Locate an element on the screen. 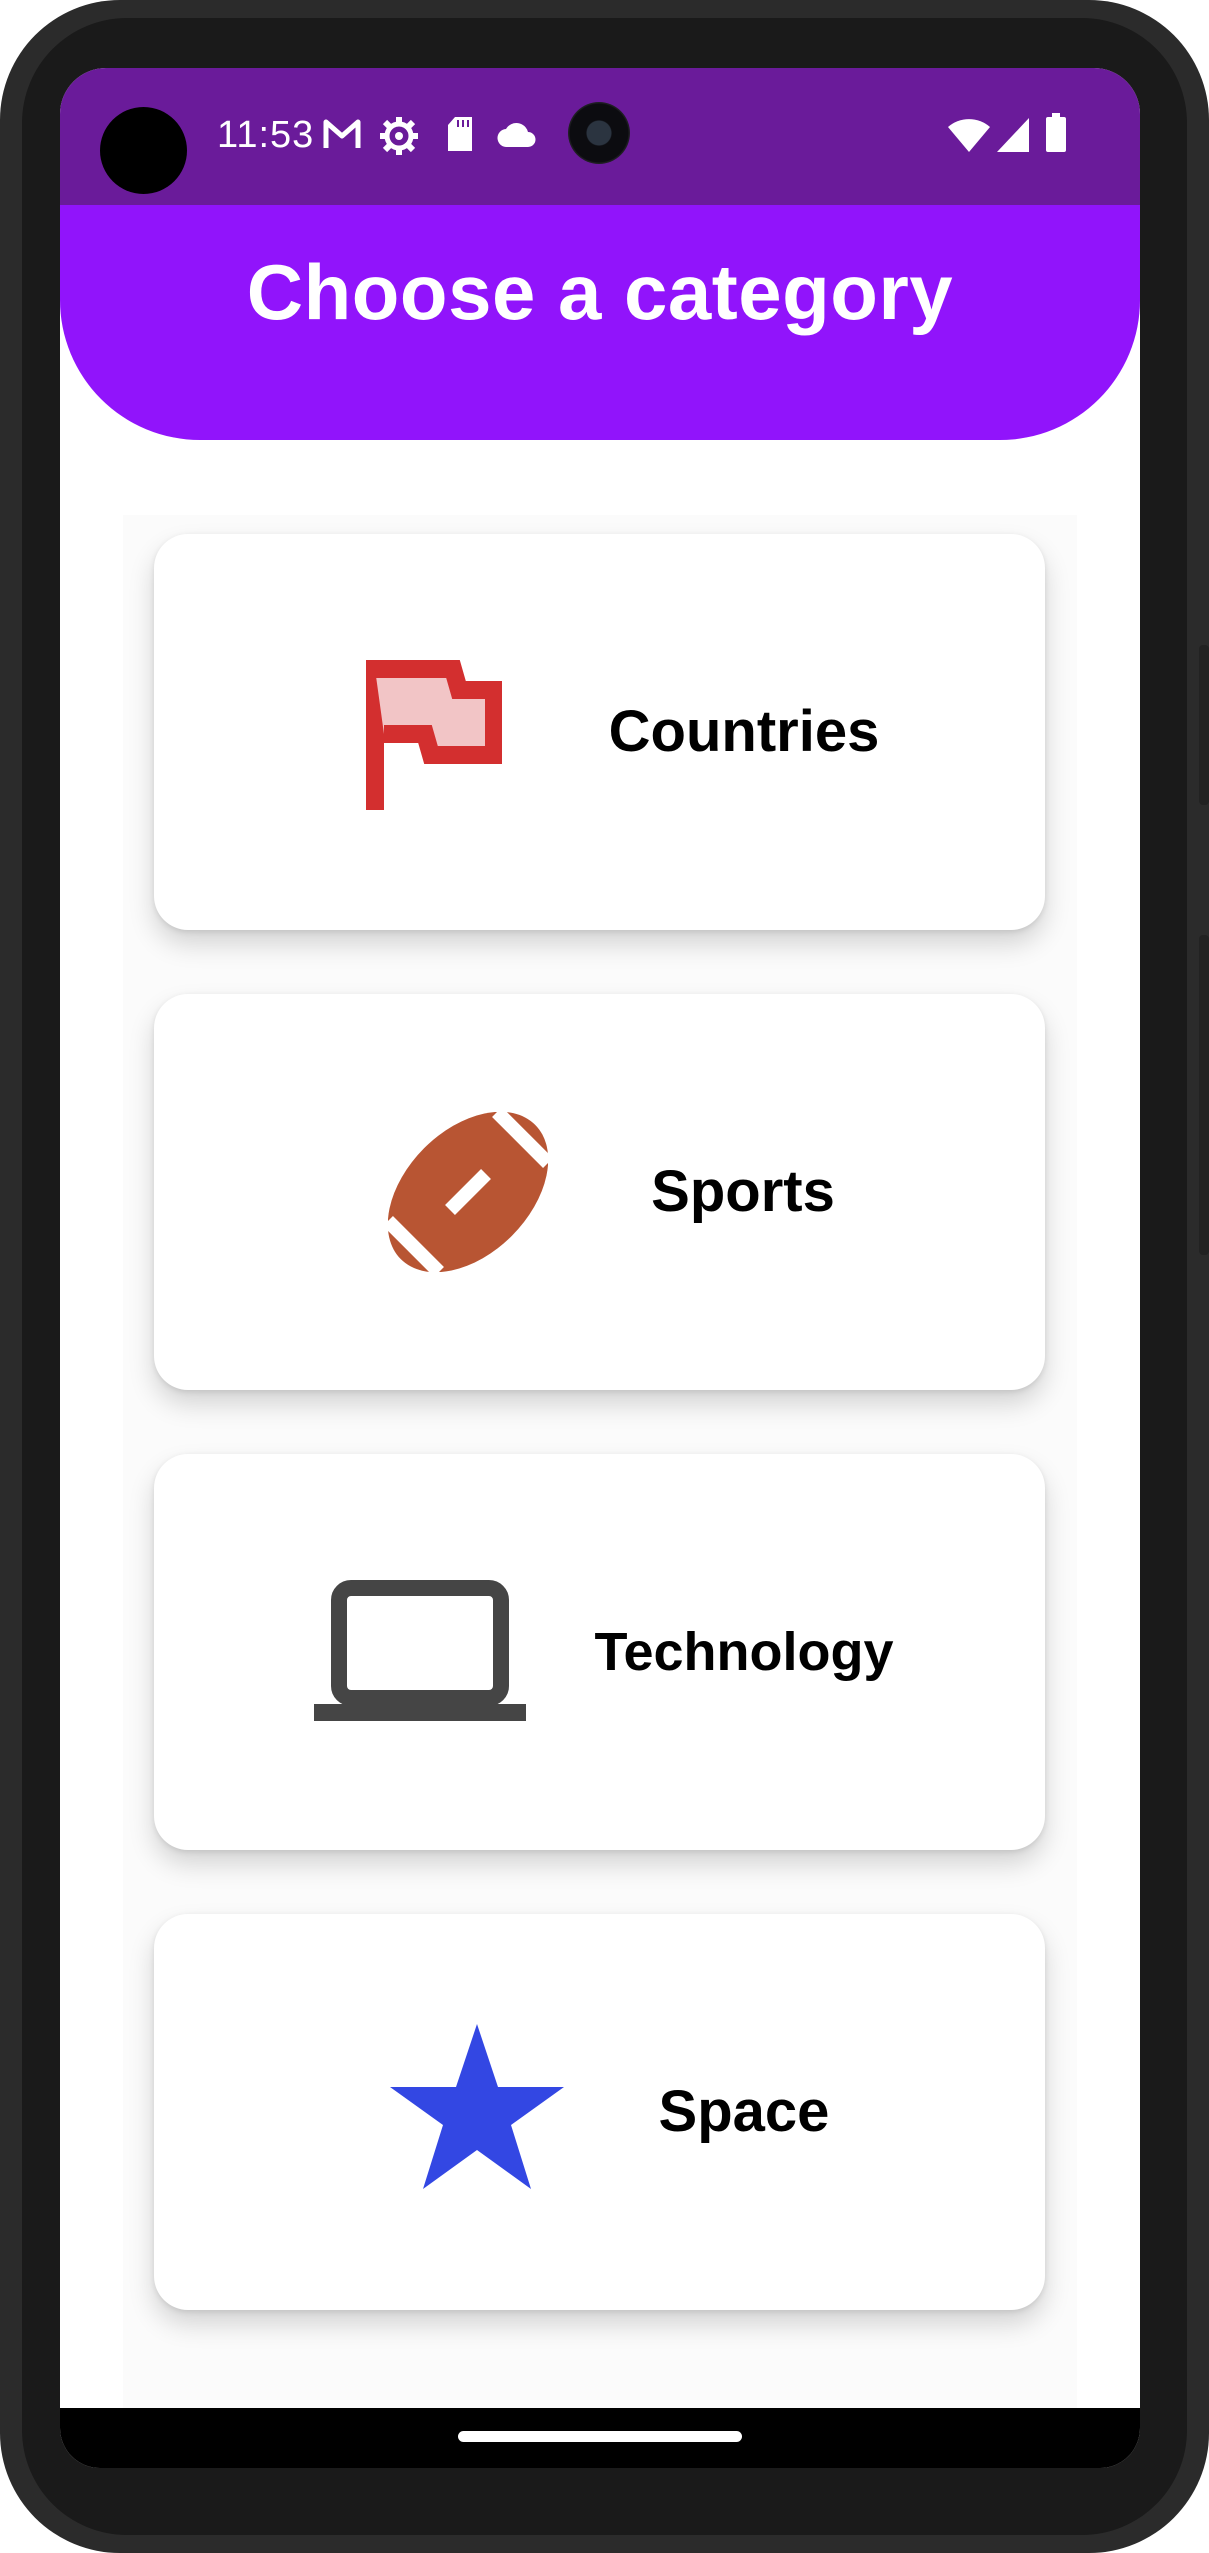 The height and width of the screenshot is (2553, 1209). wifi-icon is located at coordinates (969, 138).